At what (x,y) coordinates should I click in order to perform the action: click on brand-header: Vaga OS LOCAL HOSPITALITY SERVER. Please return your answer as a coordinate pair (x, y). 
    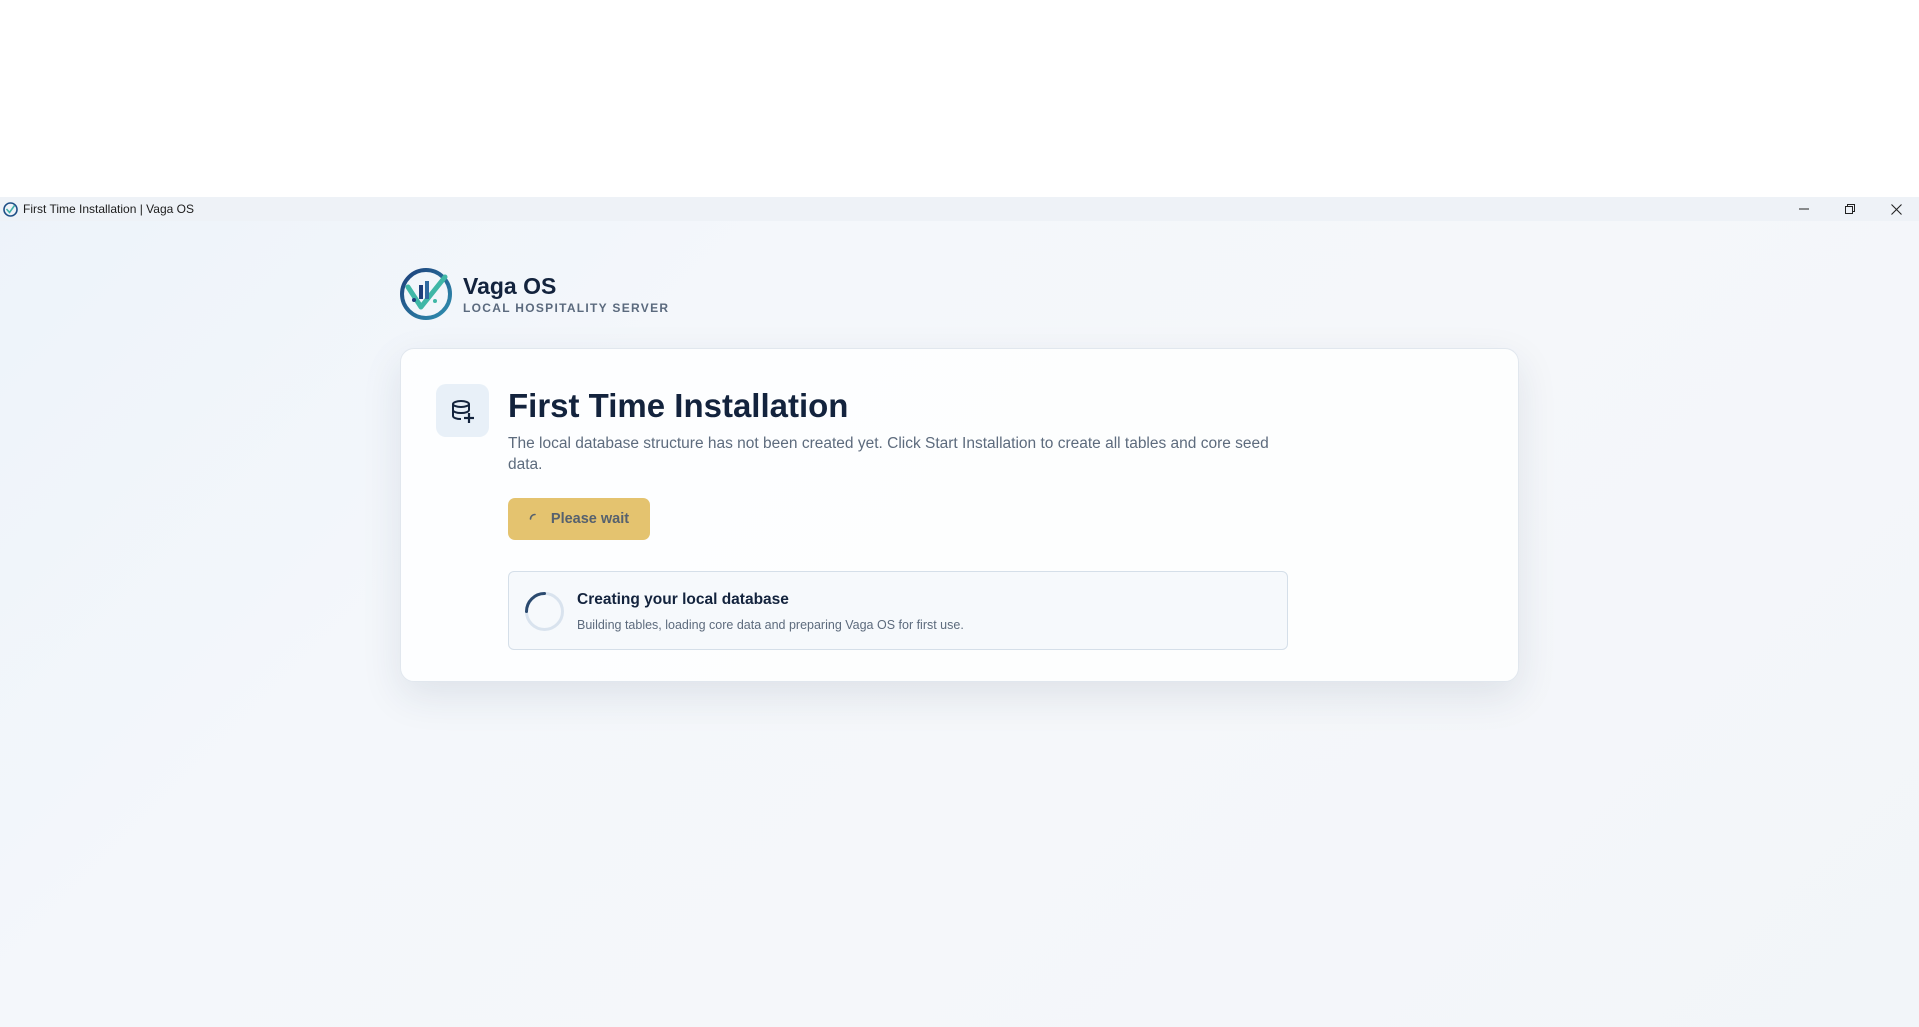
    Looking at the image, I should click on (534, 294).